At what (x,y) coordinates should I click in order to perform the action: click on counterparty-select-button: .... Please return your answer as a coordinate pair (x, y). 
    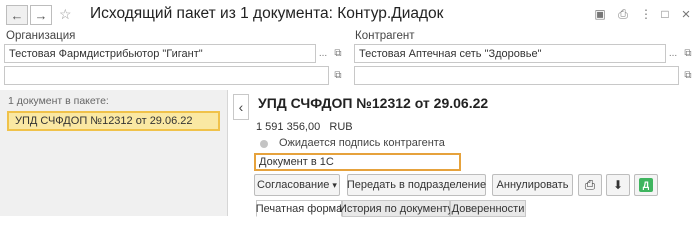
    Looking at the image, I should click on (673, 53).